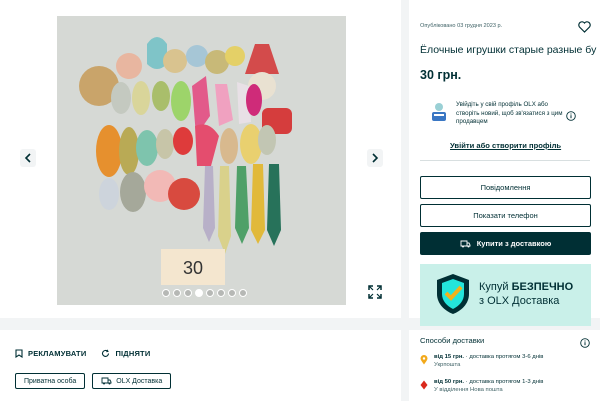 This screenshot has height=401, width=600. I want to click on delivery-terms: · доставка протягом 1-3 днів, so click(504, 382).